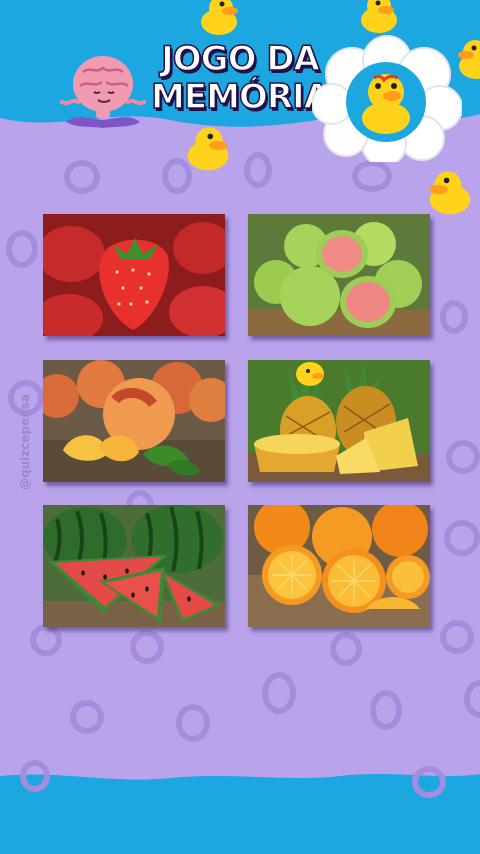  I want to click on guava-card-icon, so click(339, 275).